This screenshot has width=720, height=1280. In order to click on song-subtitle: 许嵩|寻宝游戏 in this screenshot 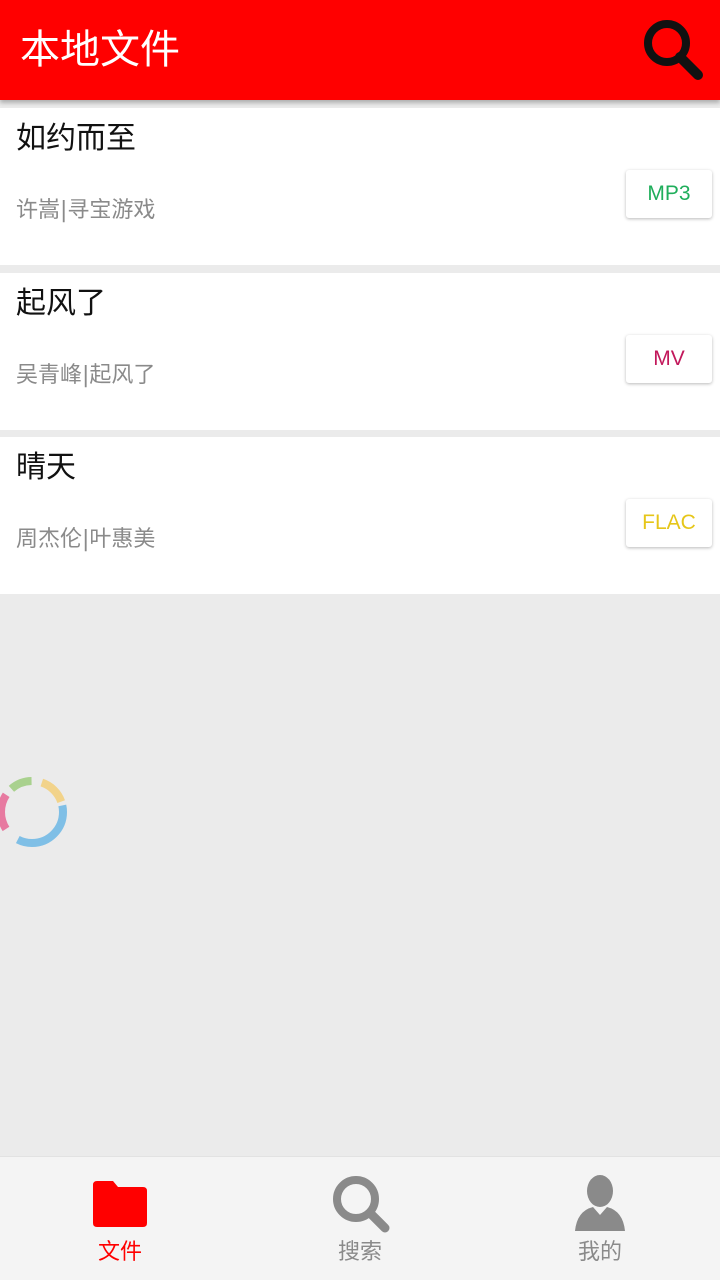, I will do `click(86, 210)`.